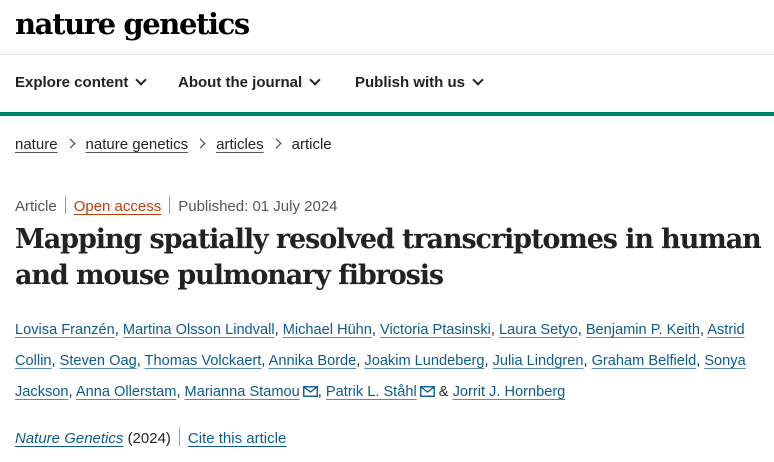 The width and height of the screenshot is (774, 462). I want to click on author-link: Jorrit J. Hornberg, so click(509, 392).